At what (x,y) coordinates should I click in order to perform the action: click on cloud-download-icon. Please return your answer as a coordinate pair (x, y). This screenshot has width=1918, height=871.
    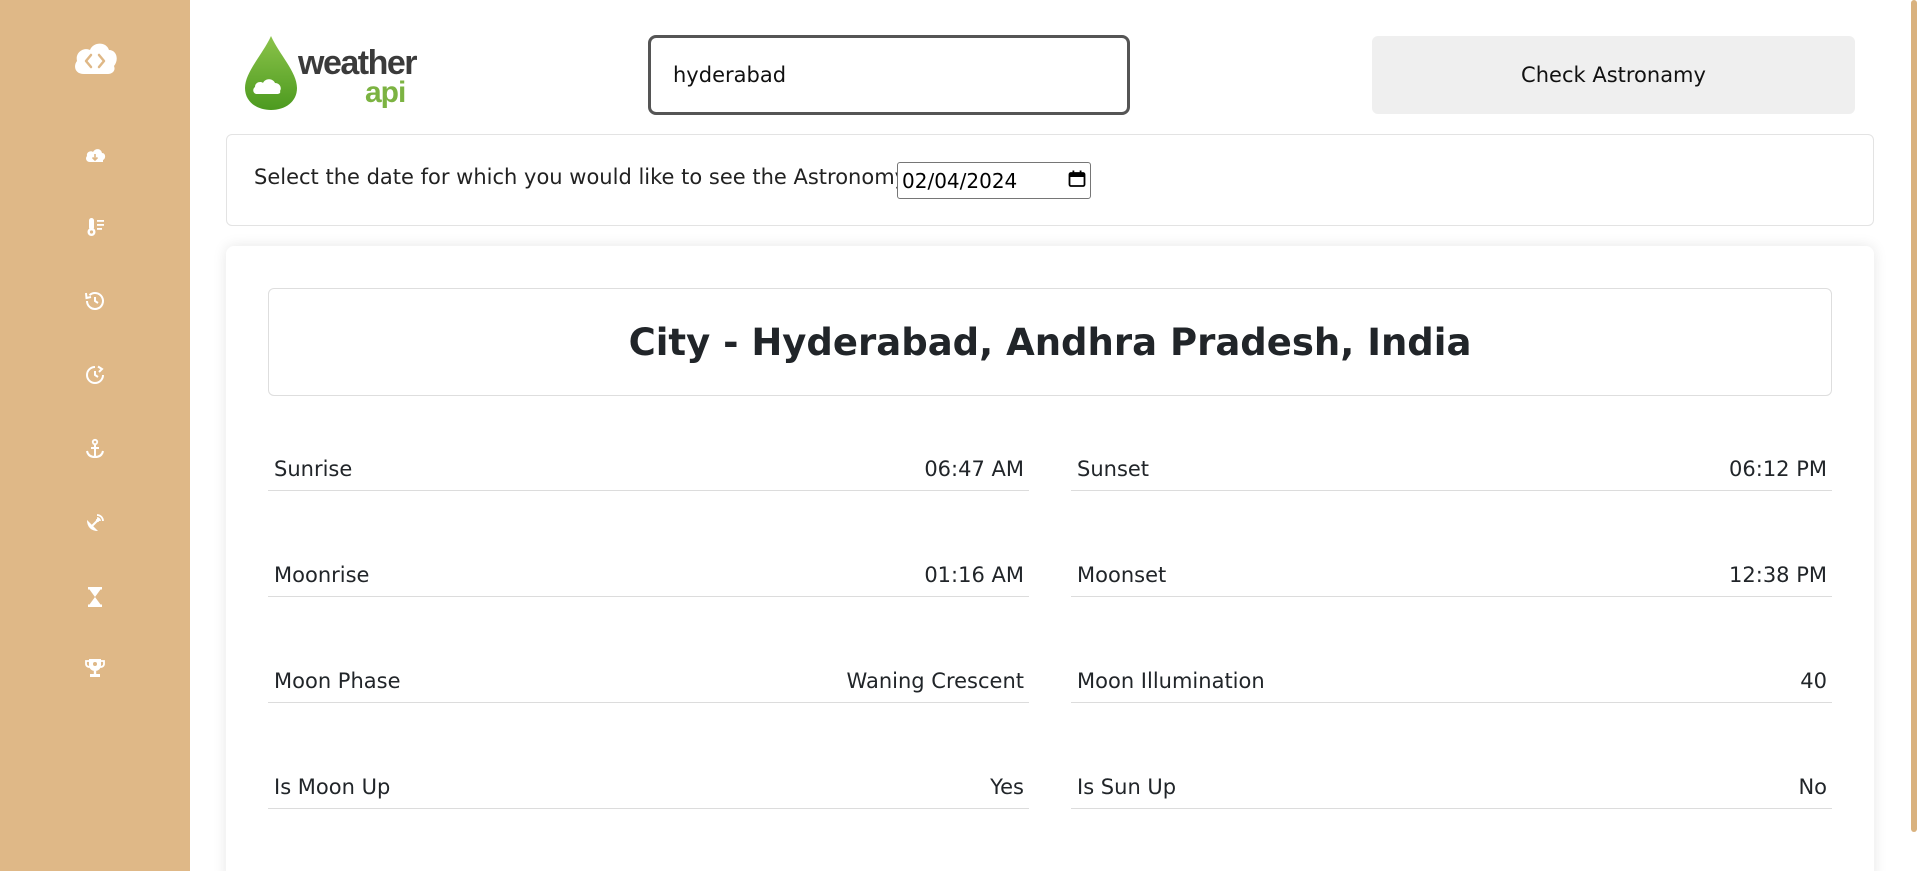
    Looking at the image, I should click on (95, 155).